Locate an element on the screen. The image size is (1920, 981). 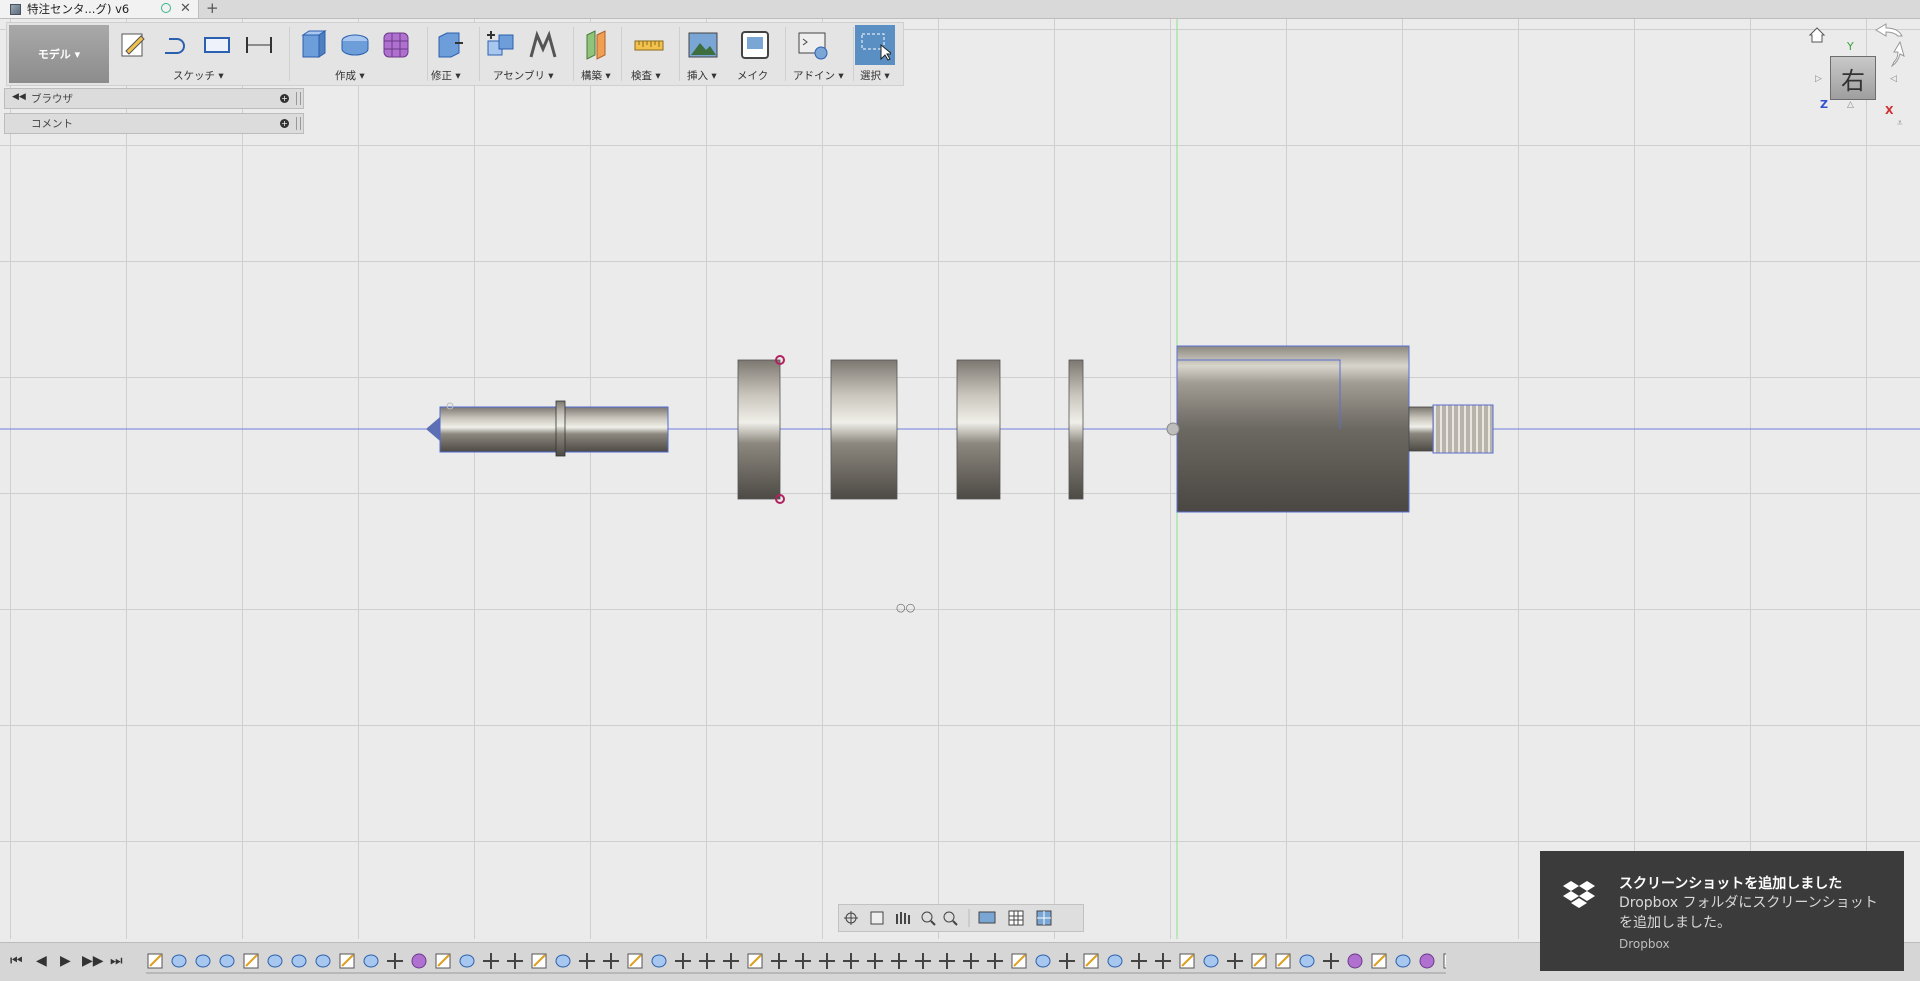
document-tab: 特注センタ...グ) v6 ✕ is located at coordinates (99, 9).